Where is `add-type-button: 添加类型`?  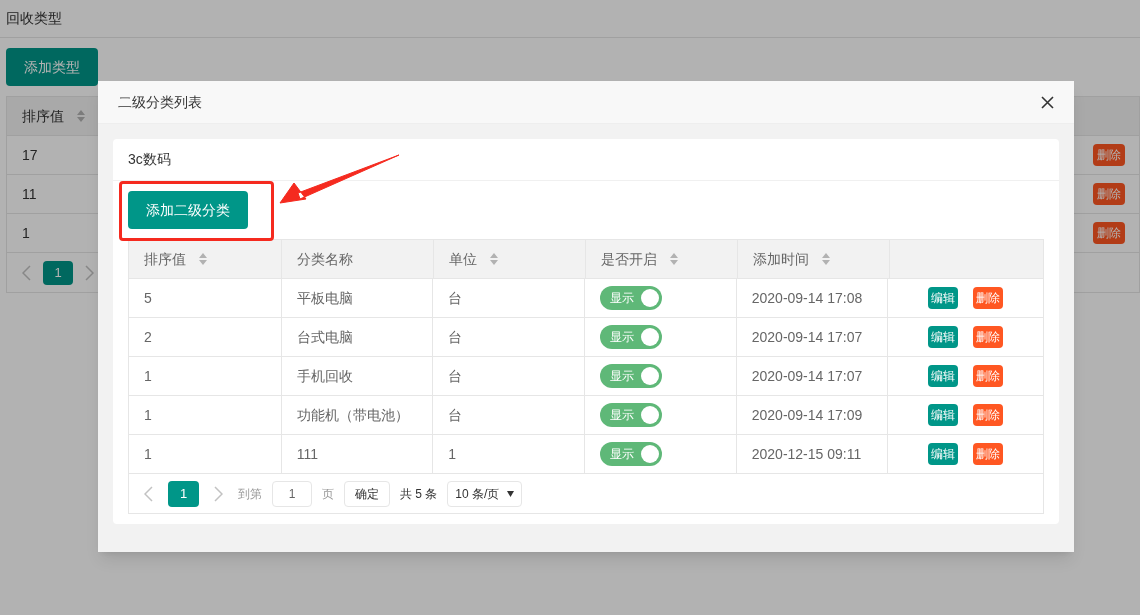 add-type-button: 添加类型 is located at coordinates (52, 67).